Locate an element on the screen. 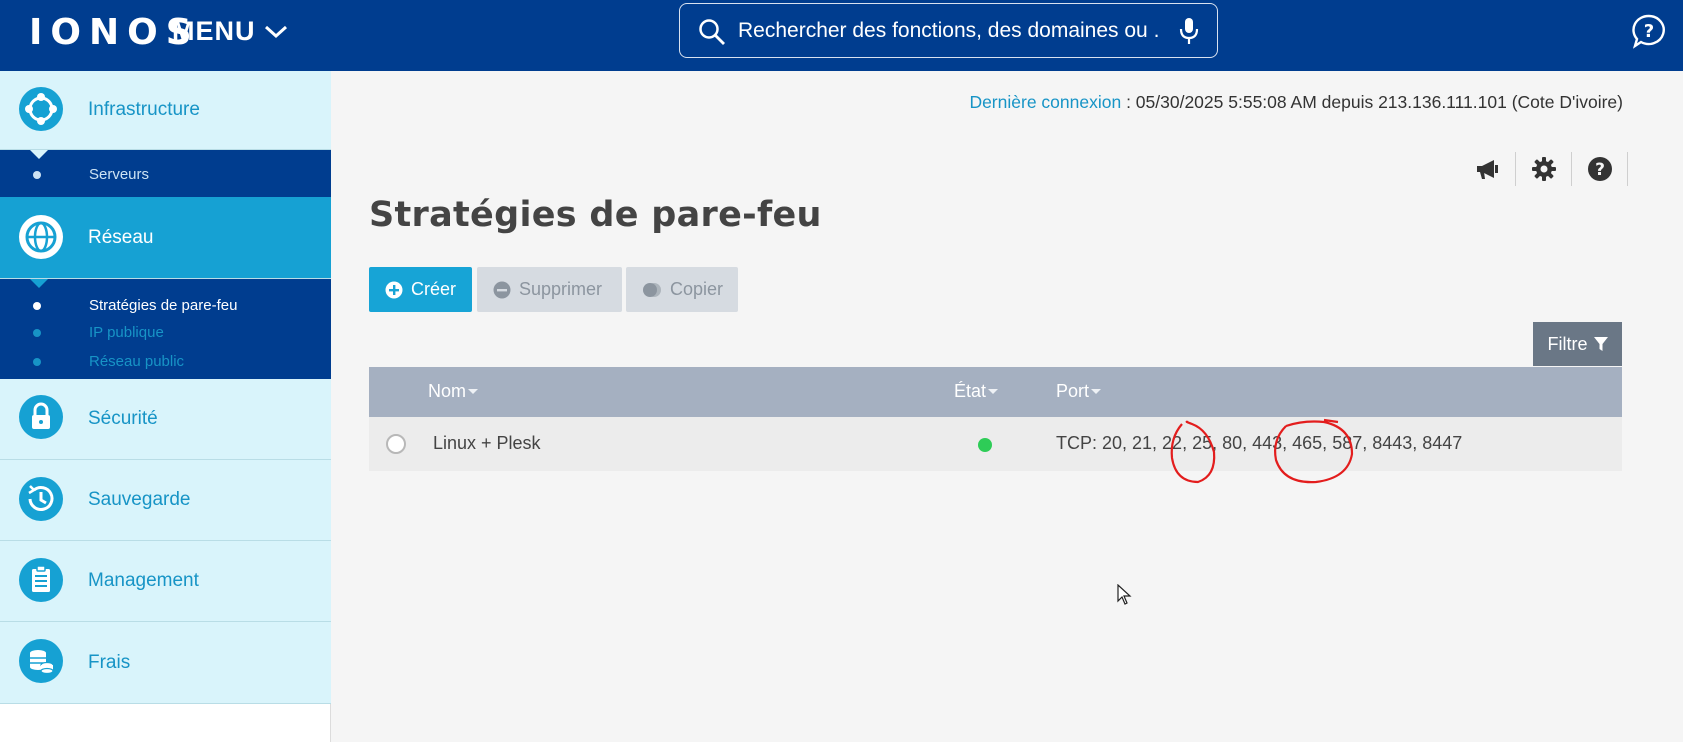  top-bar: IONOS MENU ? is located at coordinates (841, 35).